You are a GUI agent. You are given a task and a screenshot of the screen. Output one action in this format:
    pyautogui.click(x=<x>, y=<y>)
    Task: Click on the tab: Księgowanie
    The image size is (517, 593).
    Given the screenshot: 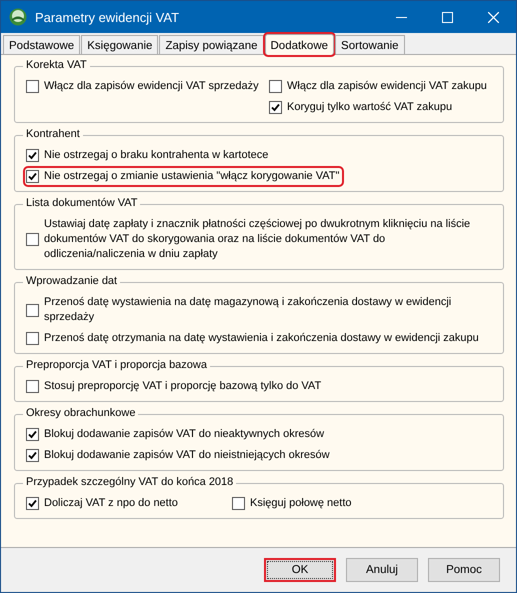 What is the action you would take?
    pyautogui.click(x=119, y=44)
    